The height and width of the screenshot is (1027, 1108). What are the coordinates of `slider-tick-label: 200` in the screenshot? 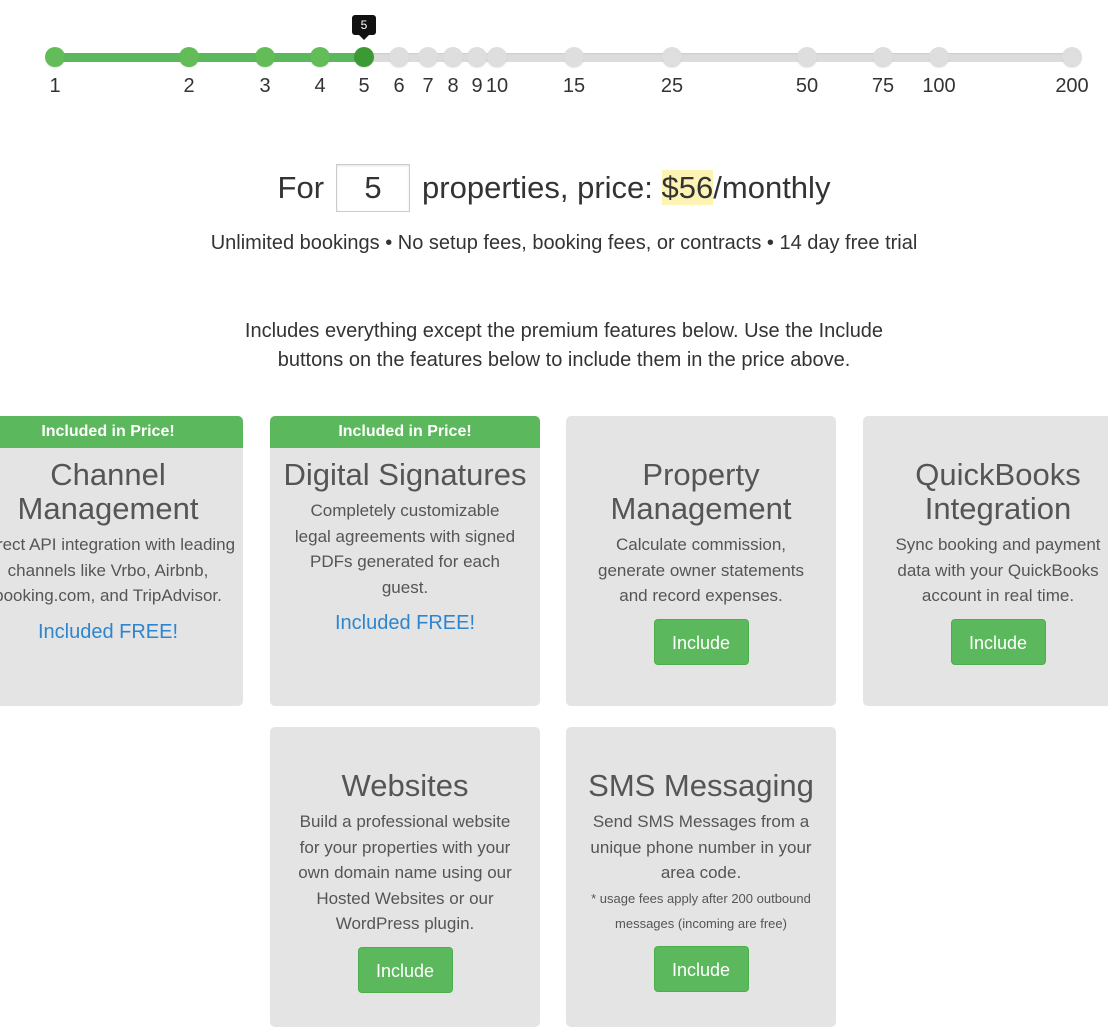 It's located at (1072, 86).